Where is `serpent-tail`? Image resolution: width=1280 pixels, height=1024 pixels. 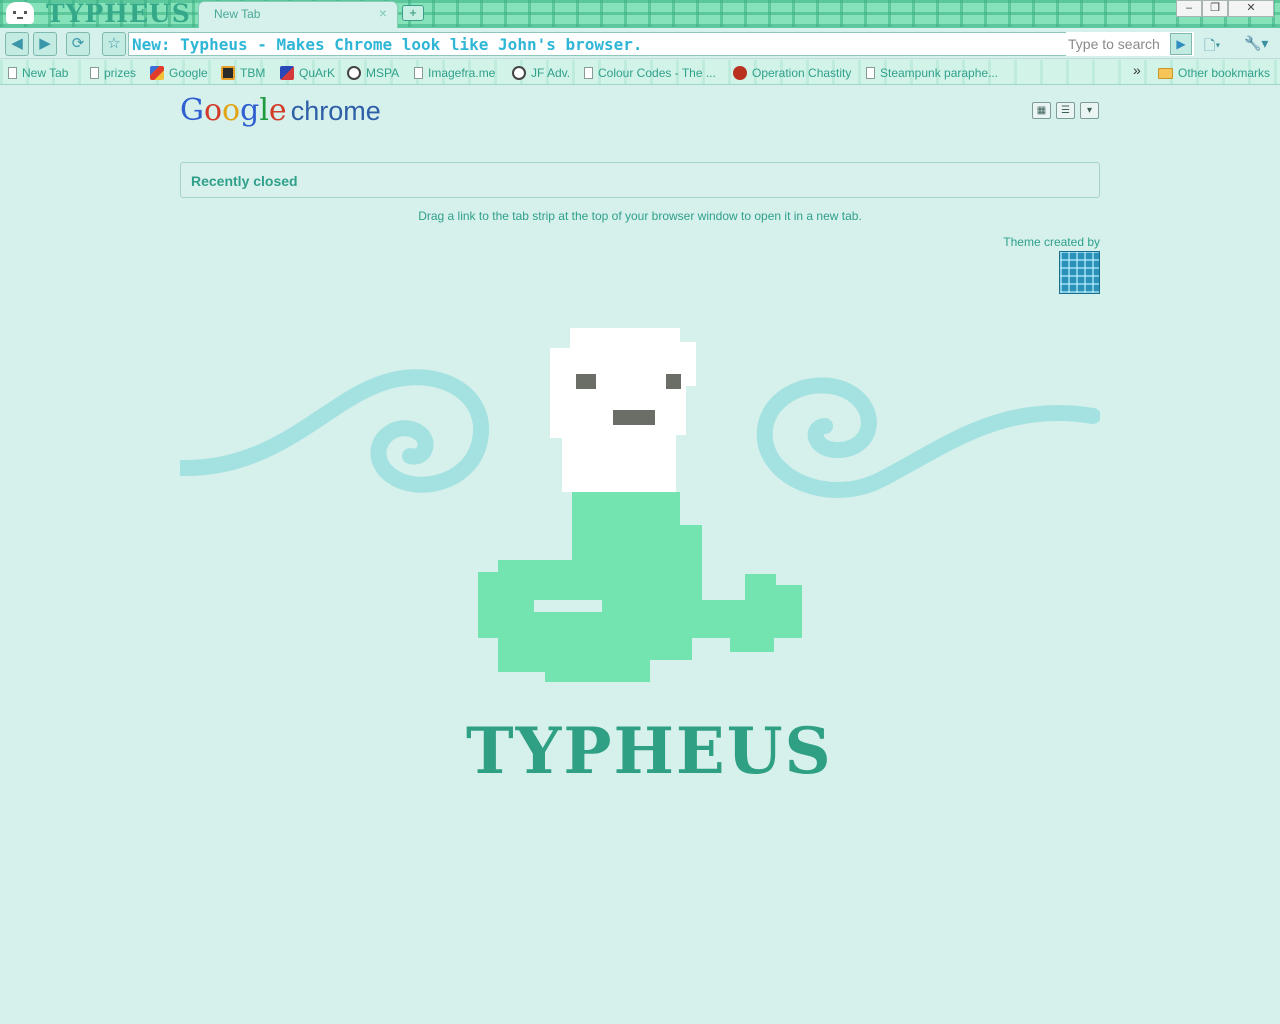
serpent-tail is located at coordinates (640, 587).